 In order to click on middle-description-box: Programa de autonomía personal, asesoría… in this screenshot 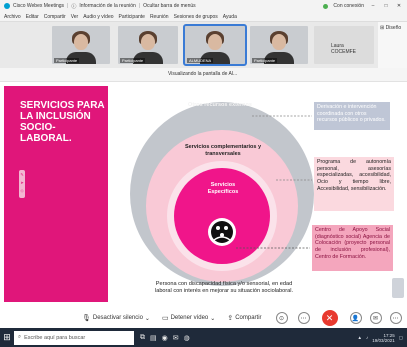, I will do `click(354, 184)`.